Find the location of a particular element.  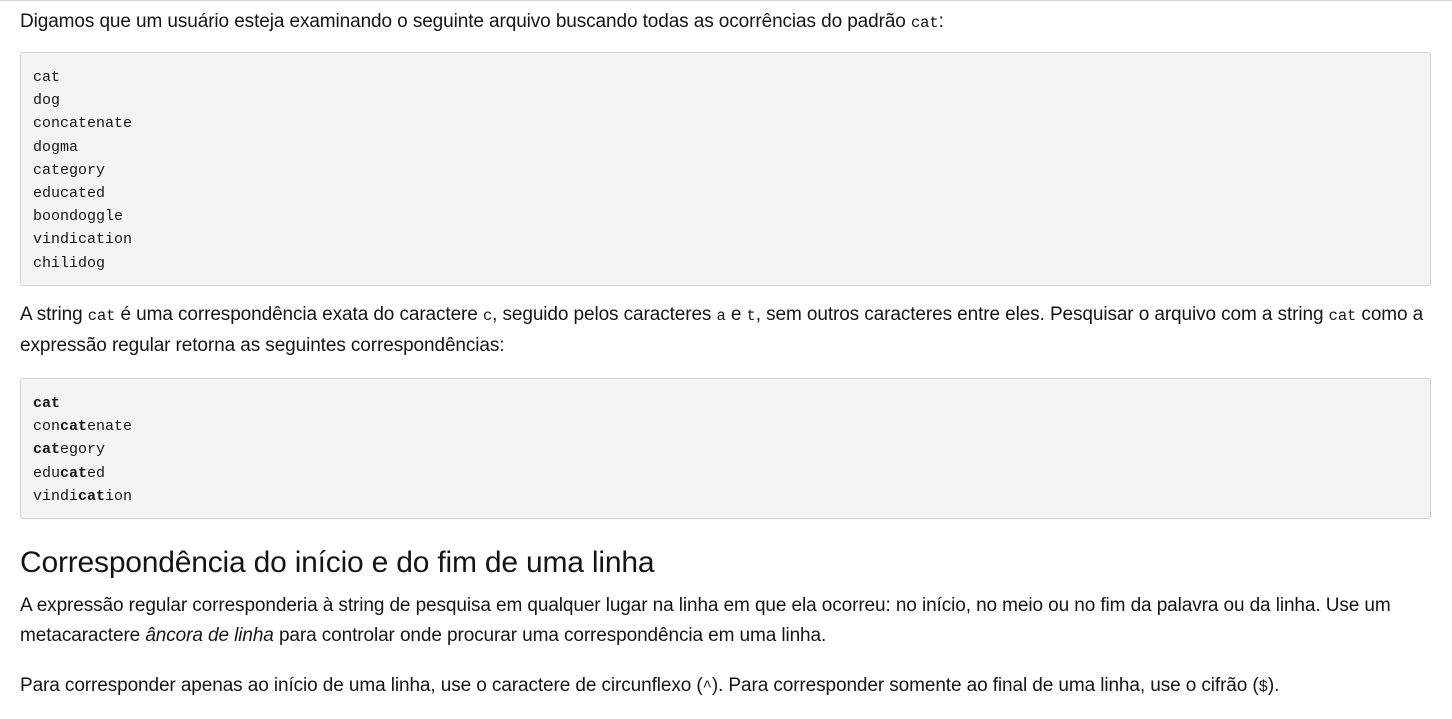

code-line: concatenate is located at coordinates (83, 124).